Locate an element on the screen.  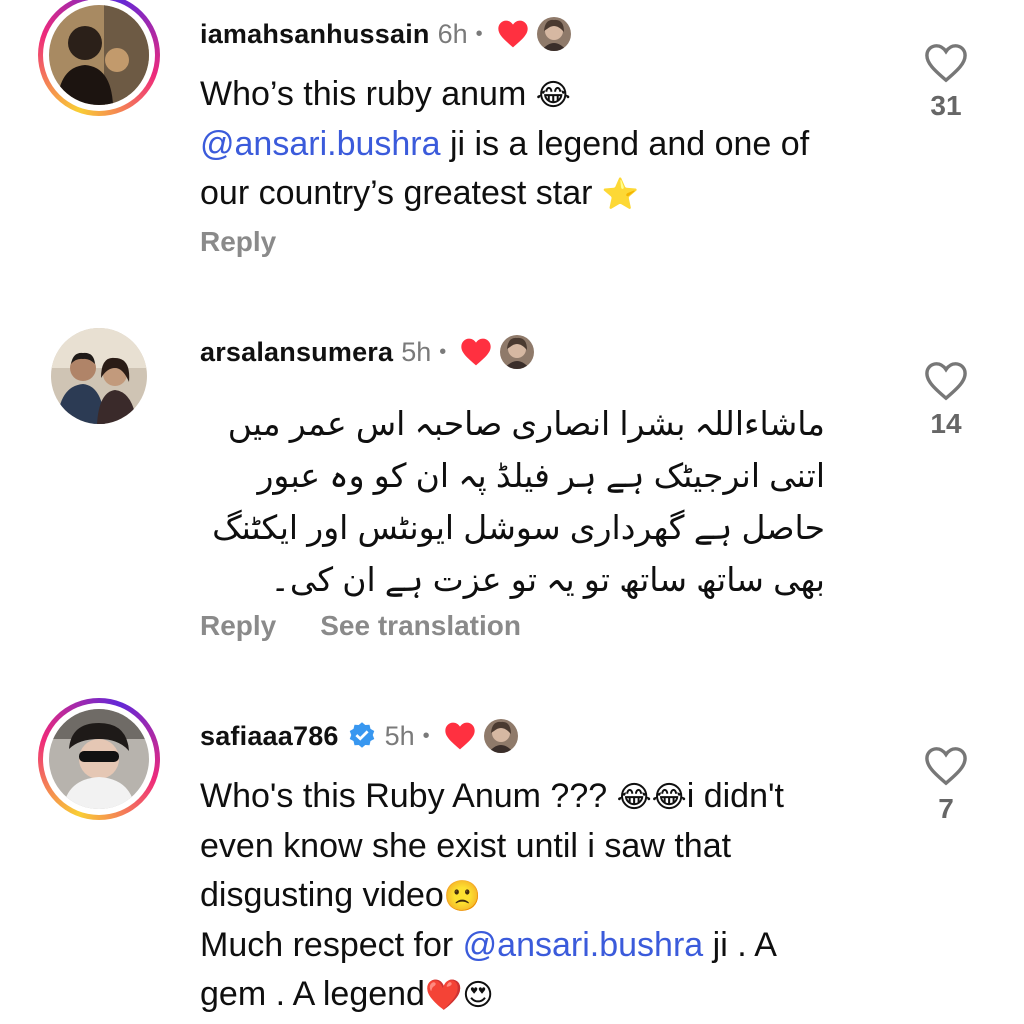
like-control: 31 is located at coordinates (946, 82).